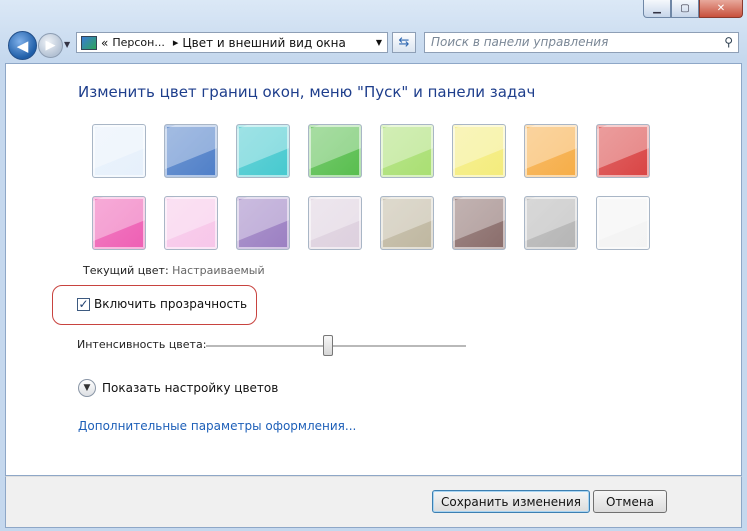 The width and height of the screenshot is (747, 531). What do you see at coordinates (379, 42) in the screenshot?
I see `address-dropdown-icon: ▼` at bounding box center [379, 42].